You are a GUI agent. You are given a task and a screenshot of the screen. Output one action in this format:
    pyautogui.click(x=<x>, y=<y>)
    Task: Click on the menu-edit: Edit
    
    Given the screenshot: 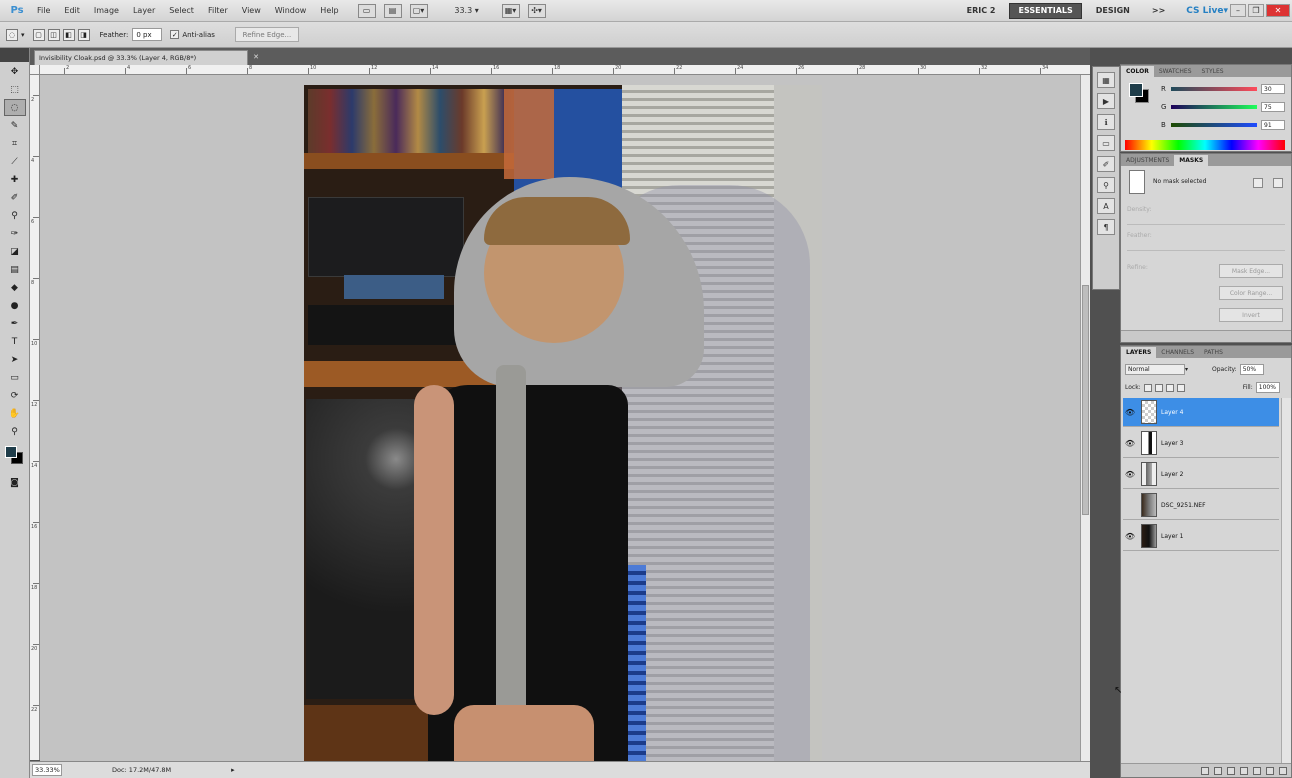 What is the action you would take?
    pyautogui.click(x=72, y=10)
    